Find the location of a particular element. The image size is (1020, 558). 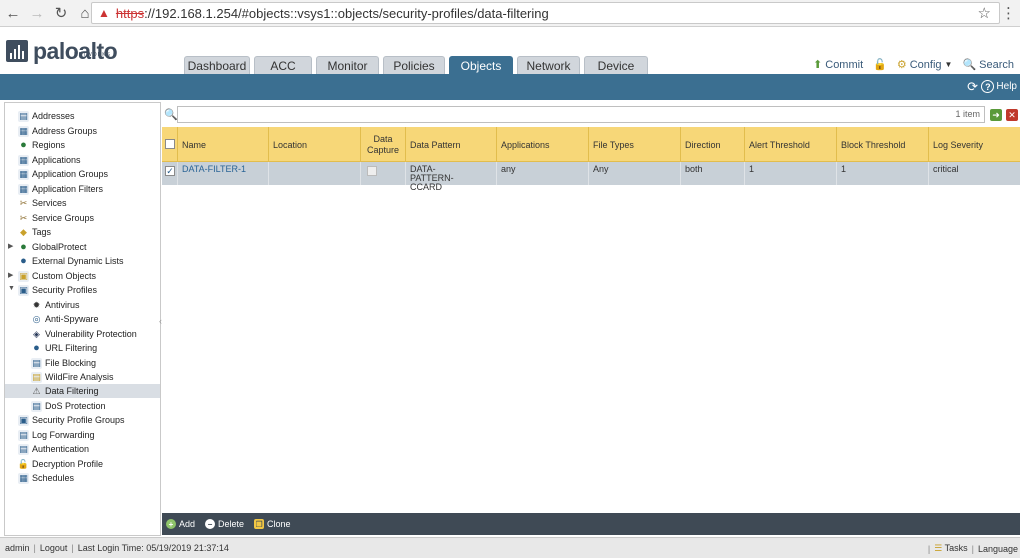

column-header-location: Location is located at coordinates (315, 144).